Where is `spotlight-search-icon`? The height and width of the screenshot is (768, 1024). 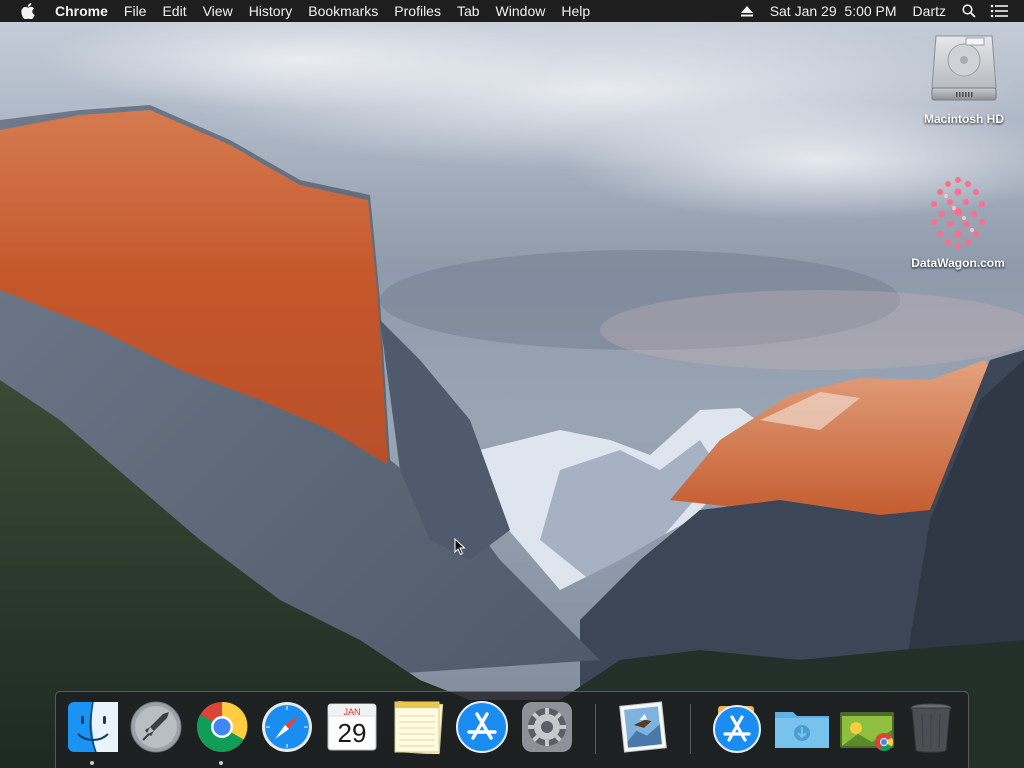 spotlight-search-icon is located at coordinates (969, 11).